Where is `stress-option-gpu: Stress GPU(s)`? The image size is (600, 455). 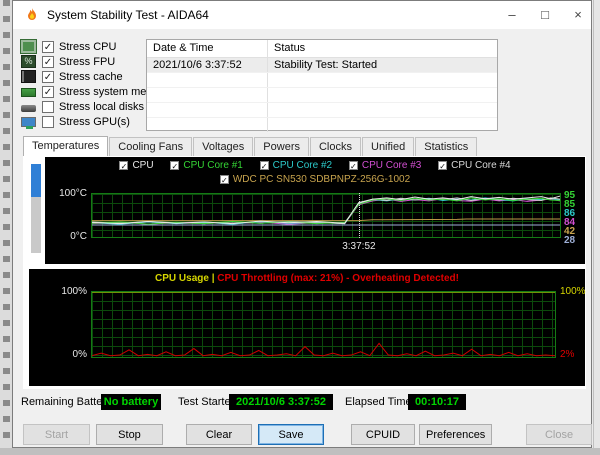 stress-option-gpu: Stress GPU(s) is located at coordinates (75, 121).